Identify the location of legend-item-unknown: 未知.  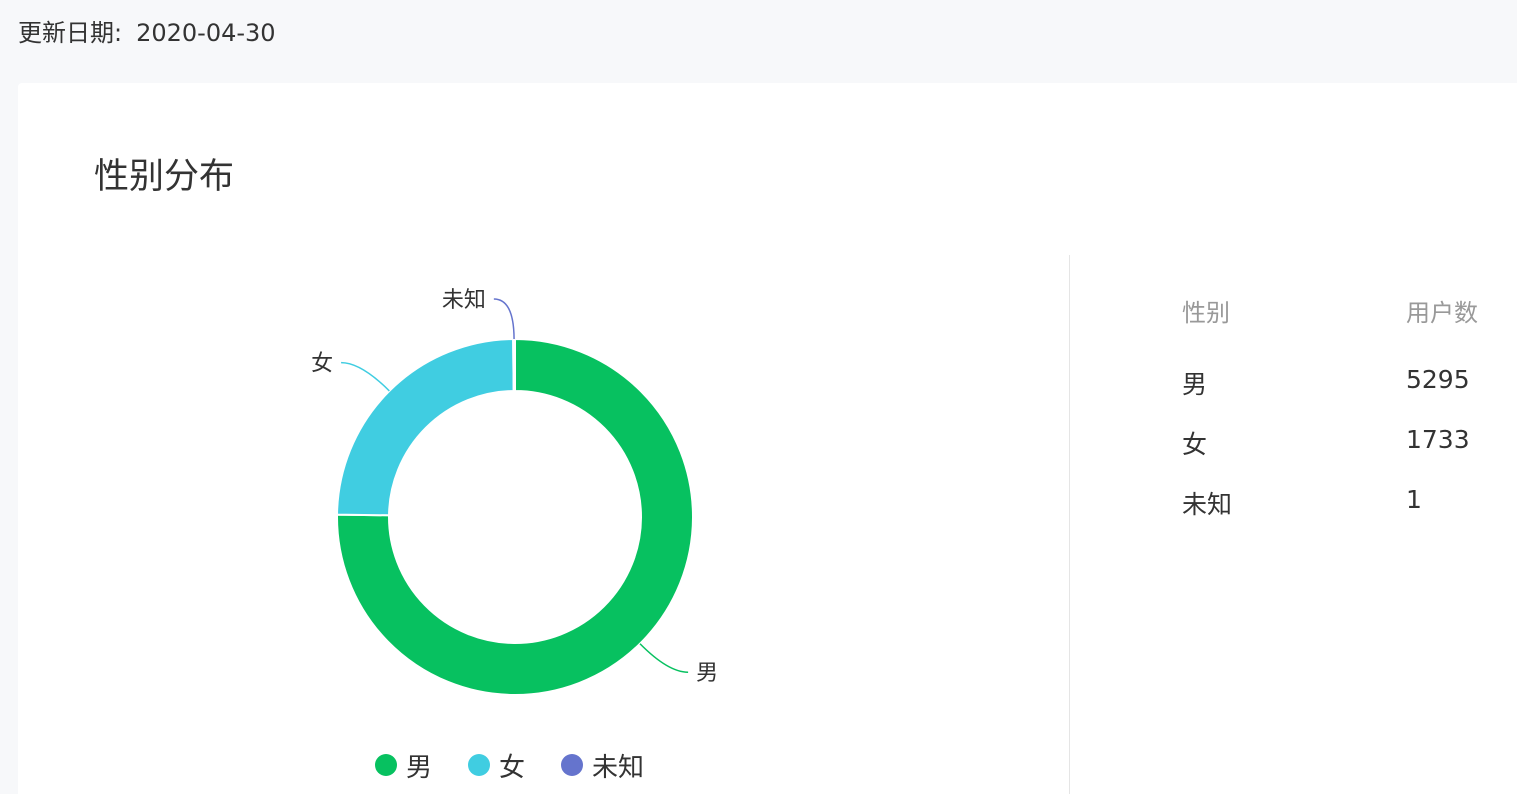
(602, 765).